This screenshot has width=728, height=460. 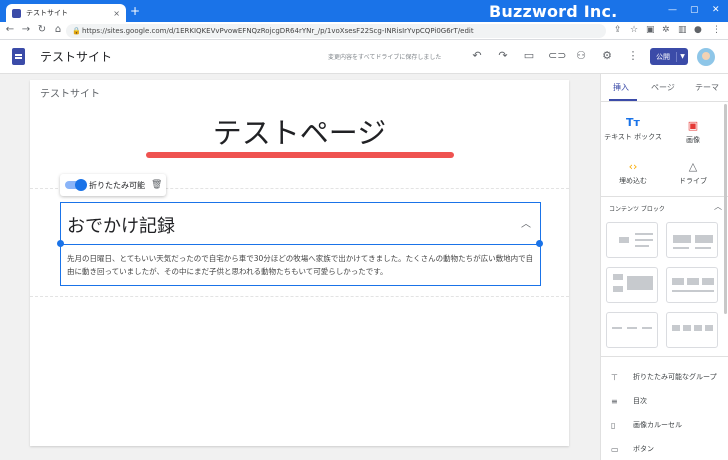 I want to click on content-blocks-header: コンテンツ ブロック, so click(x=637, y=208).